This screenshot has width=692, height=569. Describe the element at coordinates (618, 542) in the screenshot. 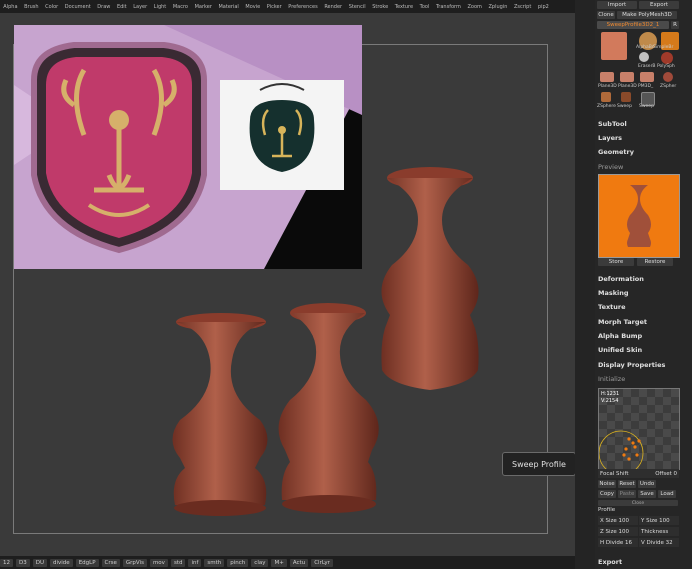

I see `h-divide-slider: H Divide 16` at that location.